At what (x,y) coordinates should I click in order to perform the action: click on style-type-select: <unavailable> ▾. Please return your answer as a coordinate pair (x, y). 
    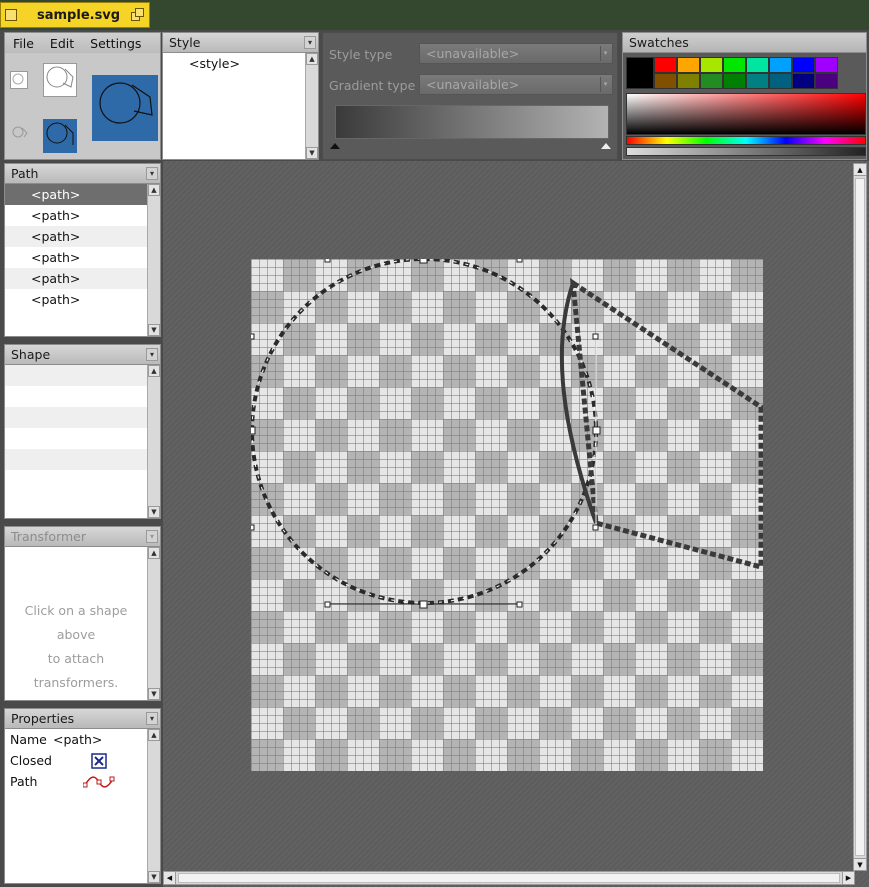
    Looking at the image, I should click on (516, 53).